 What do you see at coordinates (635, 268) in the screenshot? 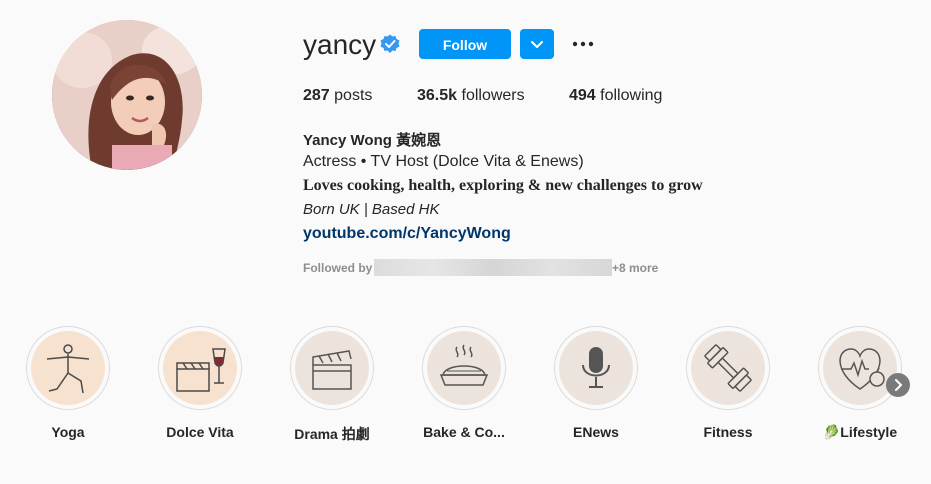
I see `followed-by-more: +8 more` at bounding box center [635, 268].